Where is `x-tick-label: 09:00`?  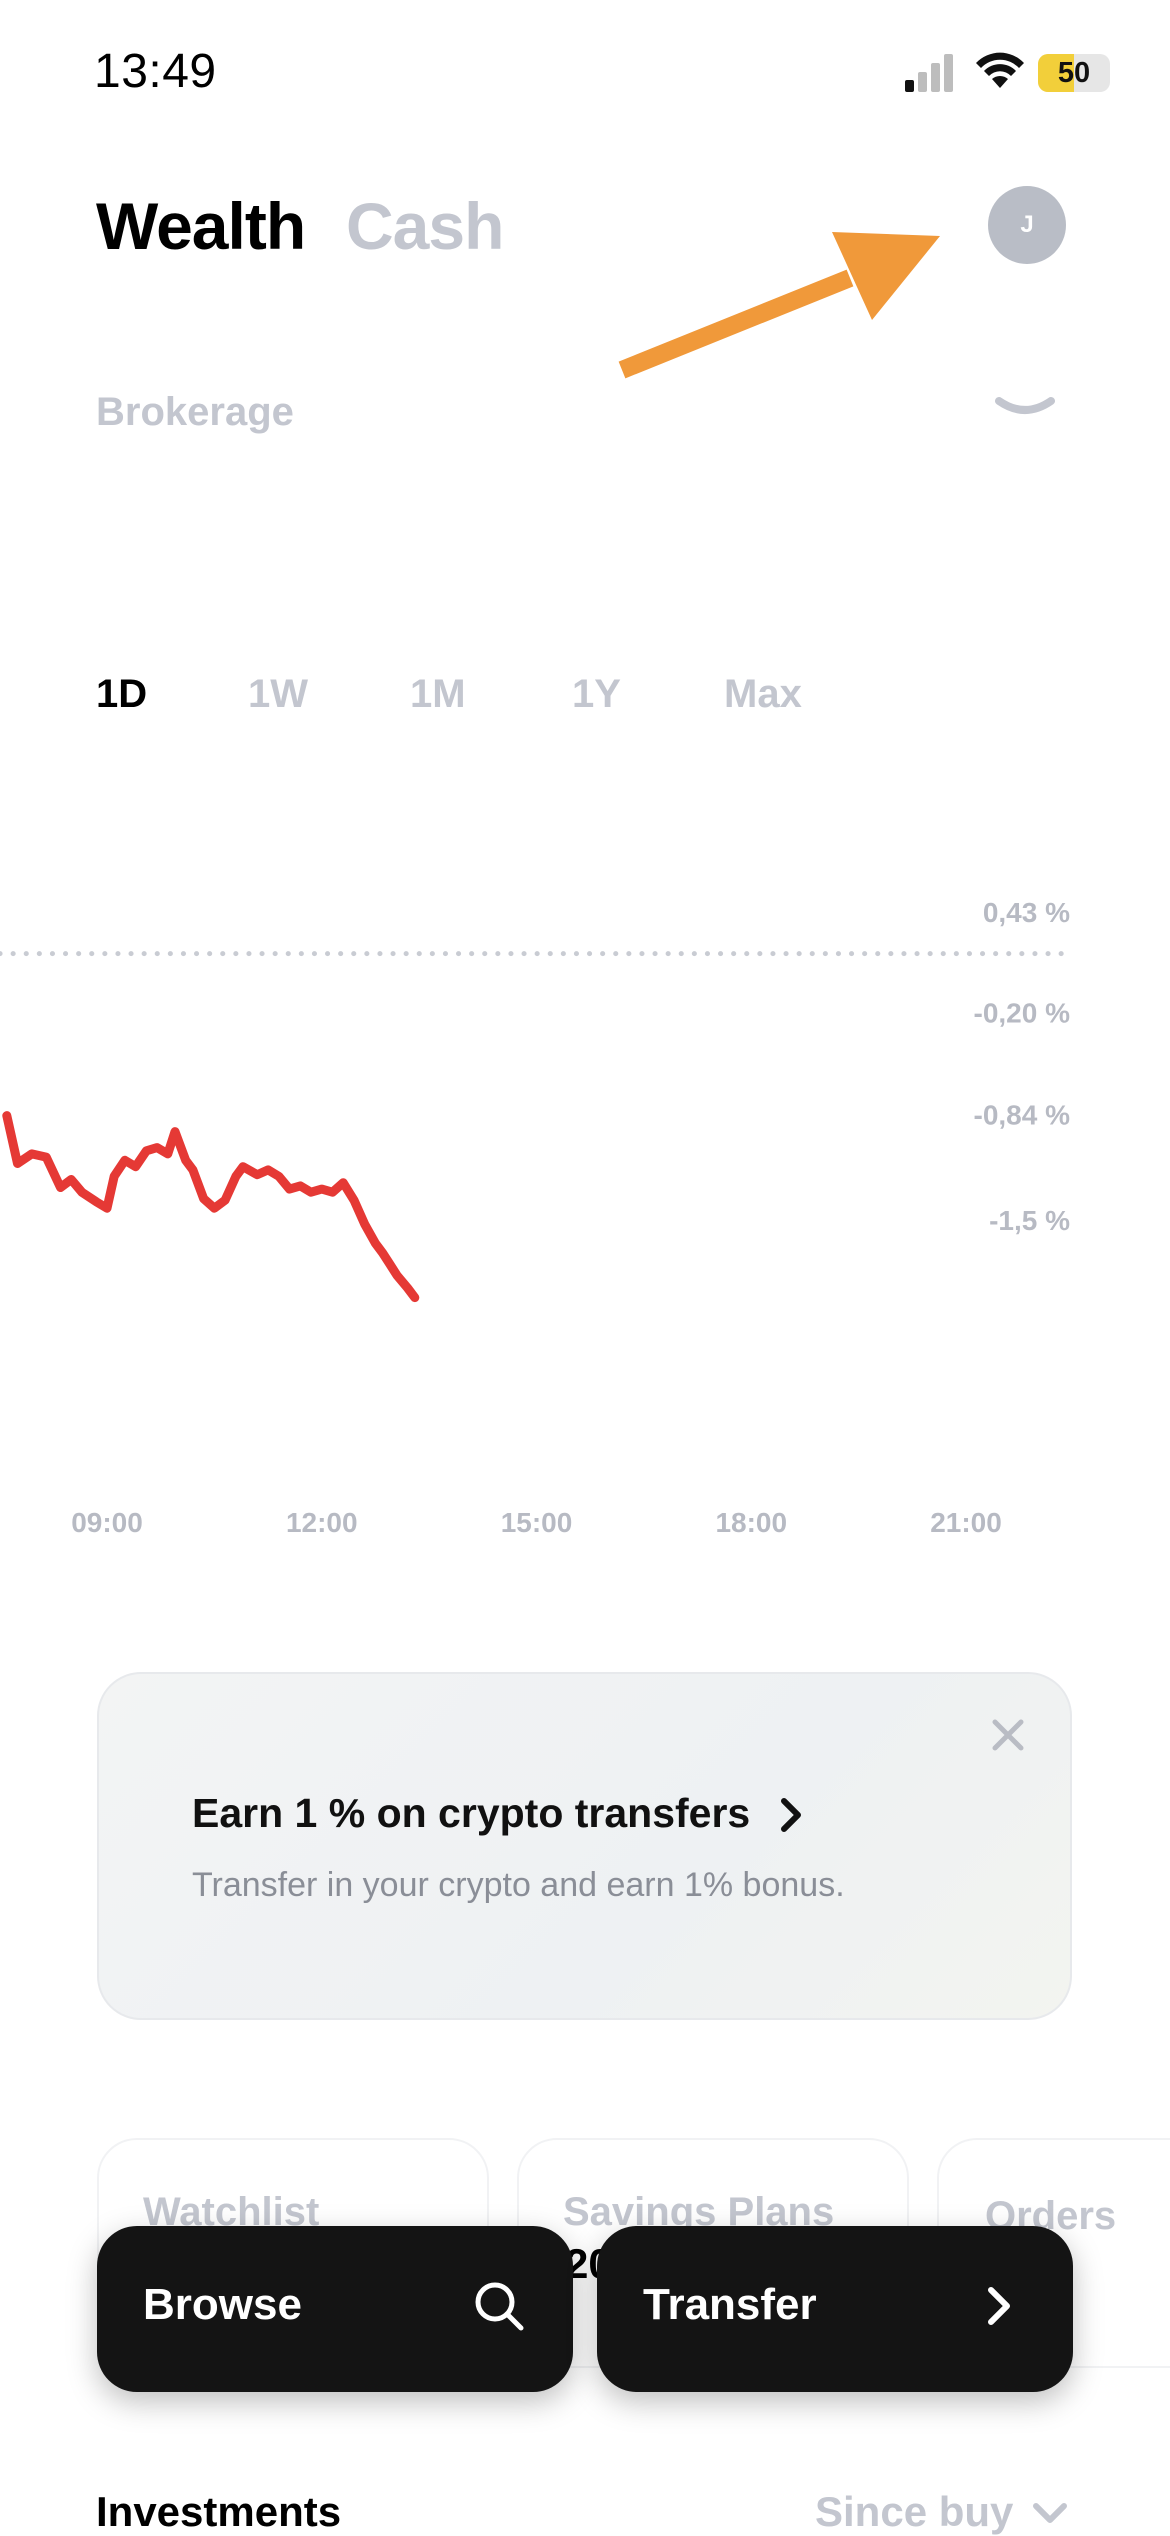
x-tick-label: 09:00 is located at coordinates (107, 1522).